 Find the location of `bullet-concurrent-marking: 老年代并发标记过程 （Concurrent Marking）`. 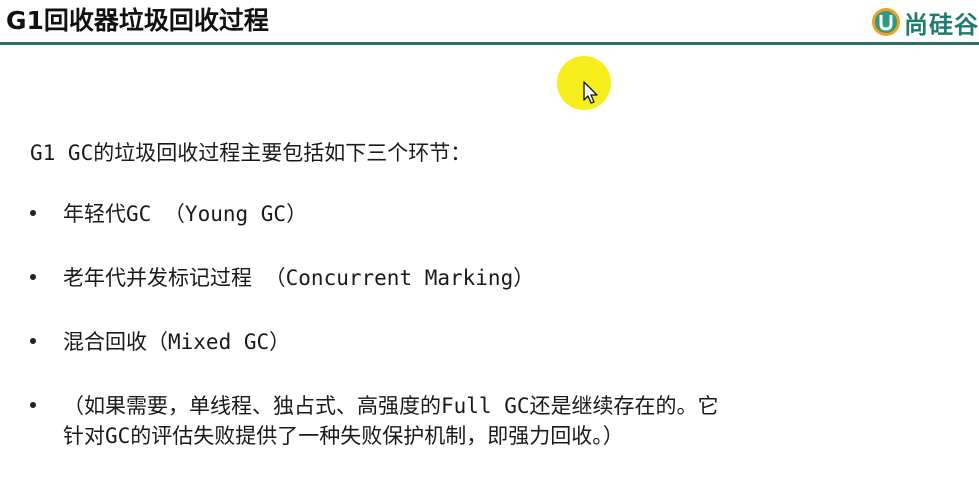

bullet-concurrent-marking: 老年代并发标记过程 （Concurrent Marking） is located at coordinates (490, 278).